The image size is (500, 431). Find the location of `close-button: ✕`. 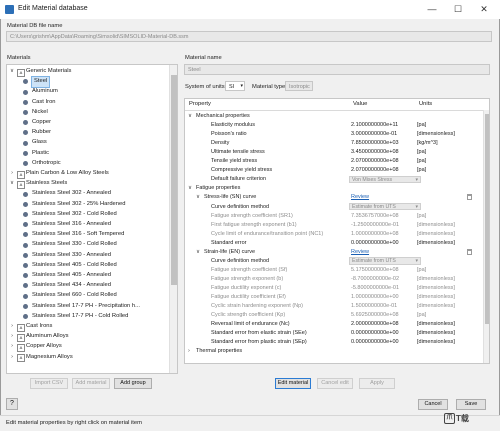

close-button: ✕ is located at coordinates (484, 9).